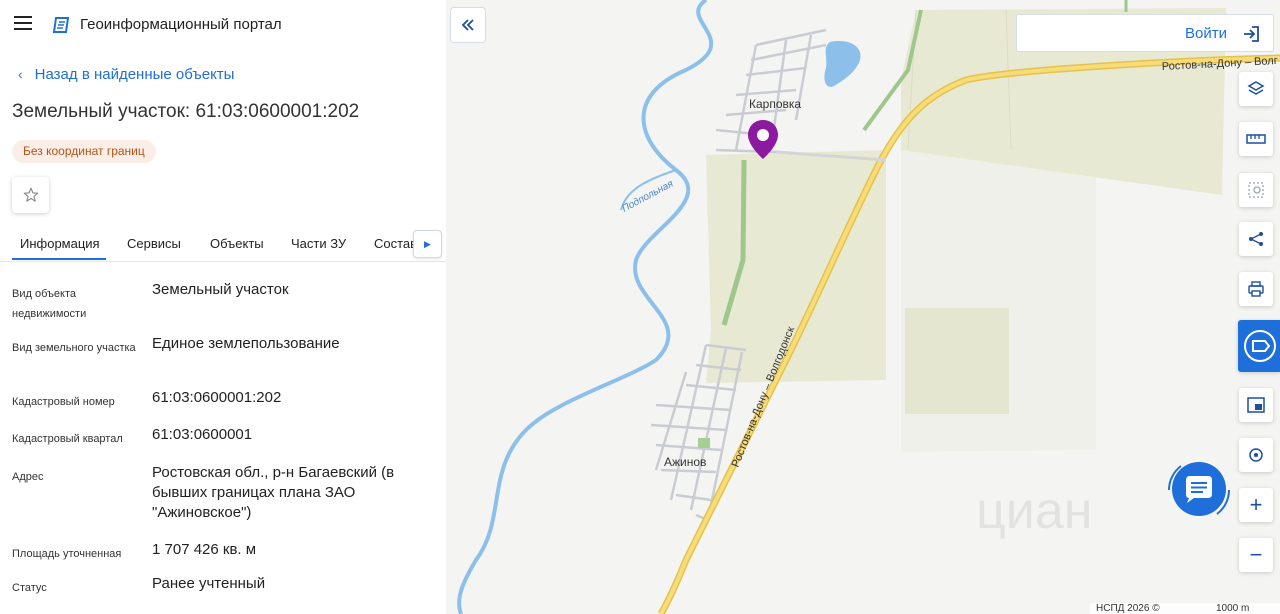 The image size is (1280, 614). I want to click on plus-icon: +, so click(1256, 504).